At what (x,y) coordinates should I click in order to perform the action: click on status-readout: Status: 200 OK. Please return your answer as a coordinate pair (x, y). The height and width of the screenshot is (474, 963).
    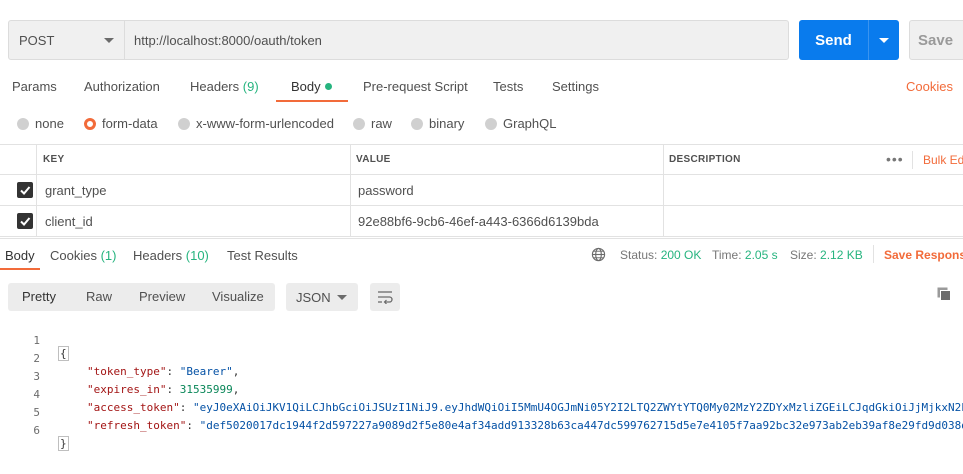
    Looking at the image, I should click on (660, 255).